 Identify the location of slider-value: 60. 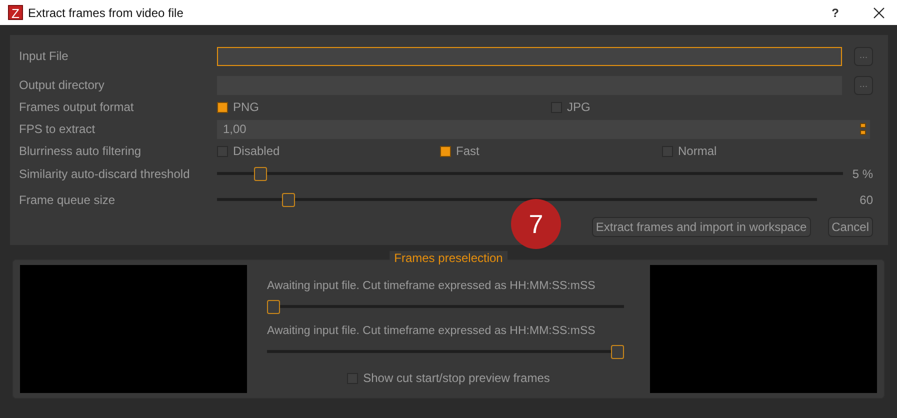
(865, 200).